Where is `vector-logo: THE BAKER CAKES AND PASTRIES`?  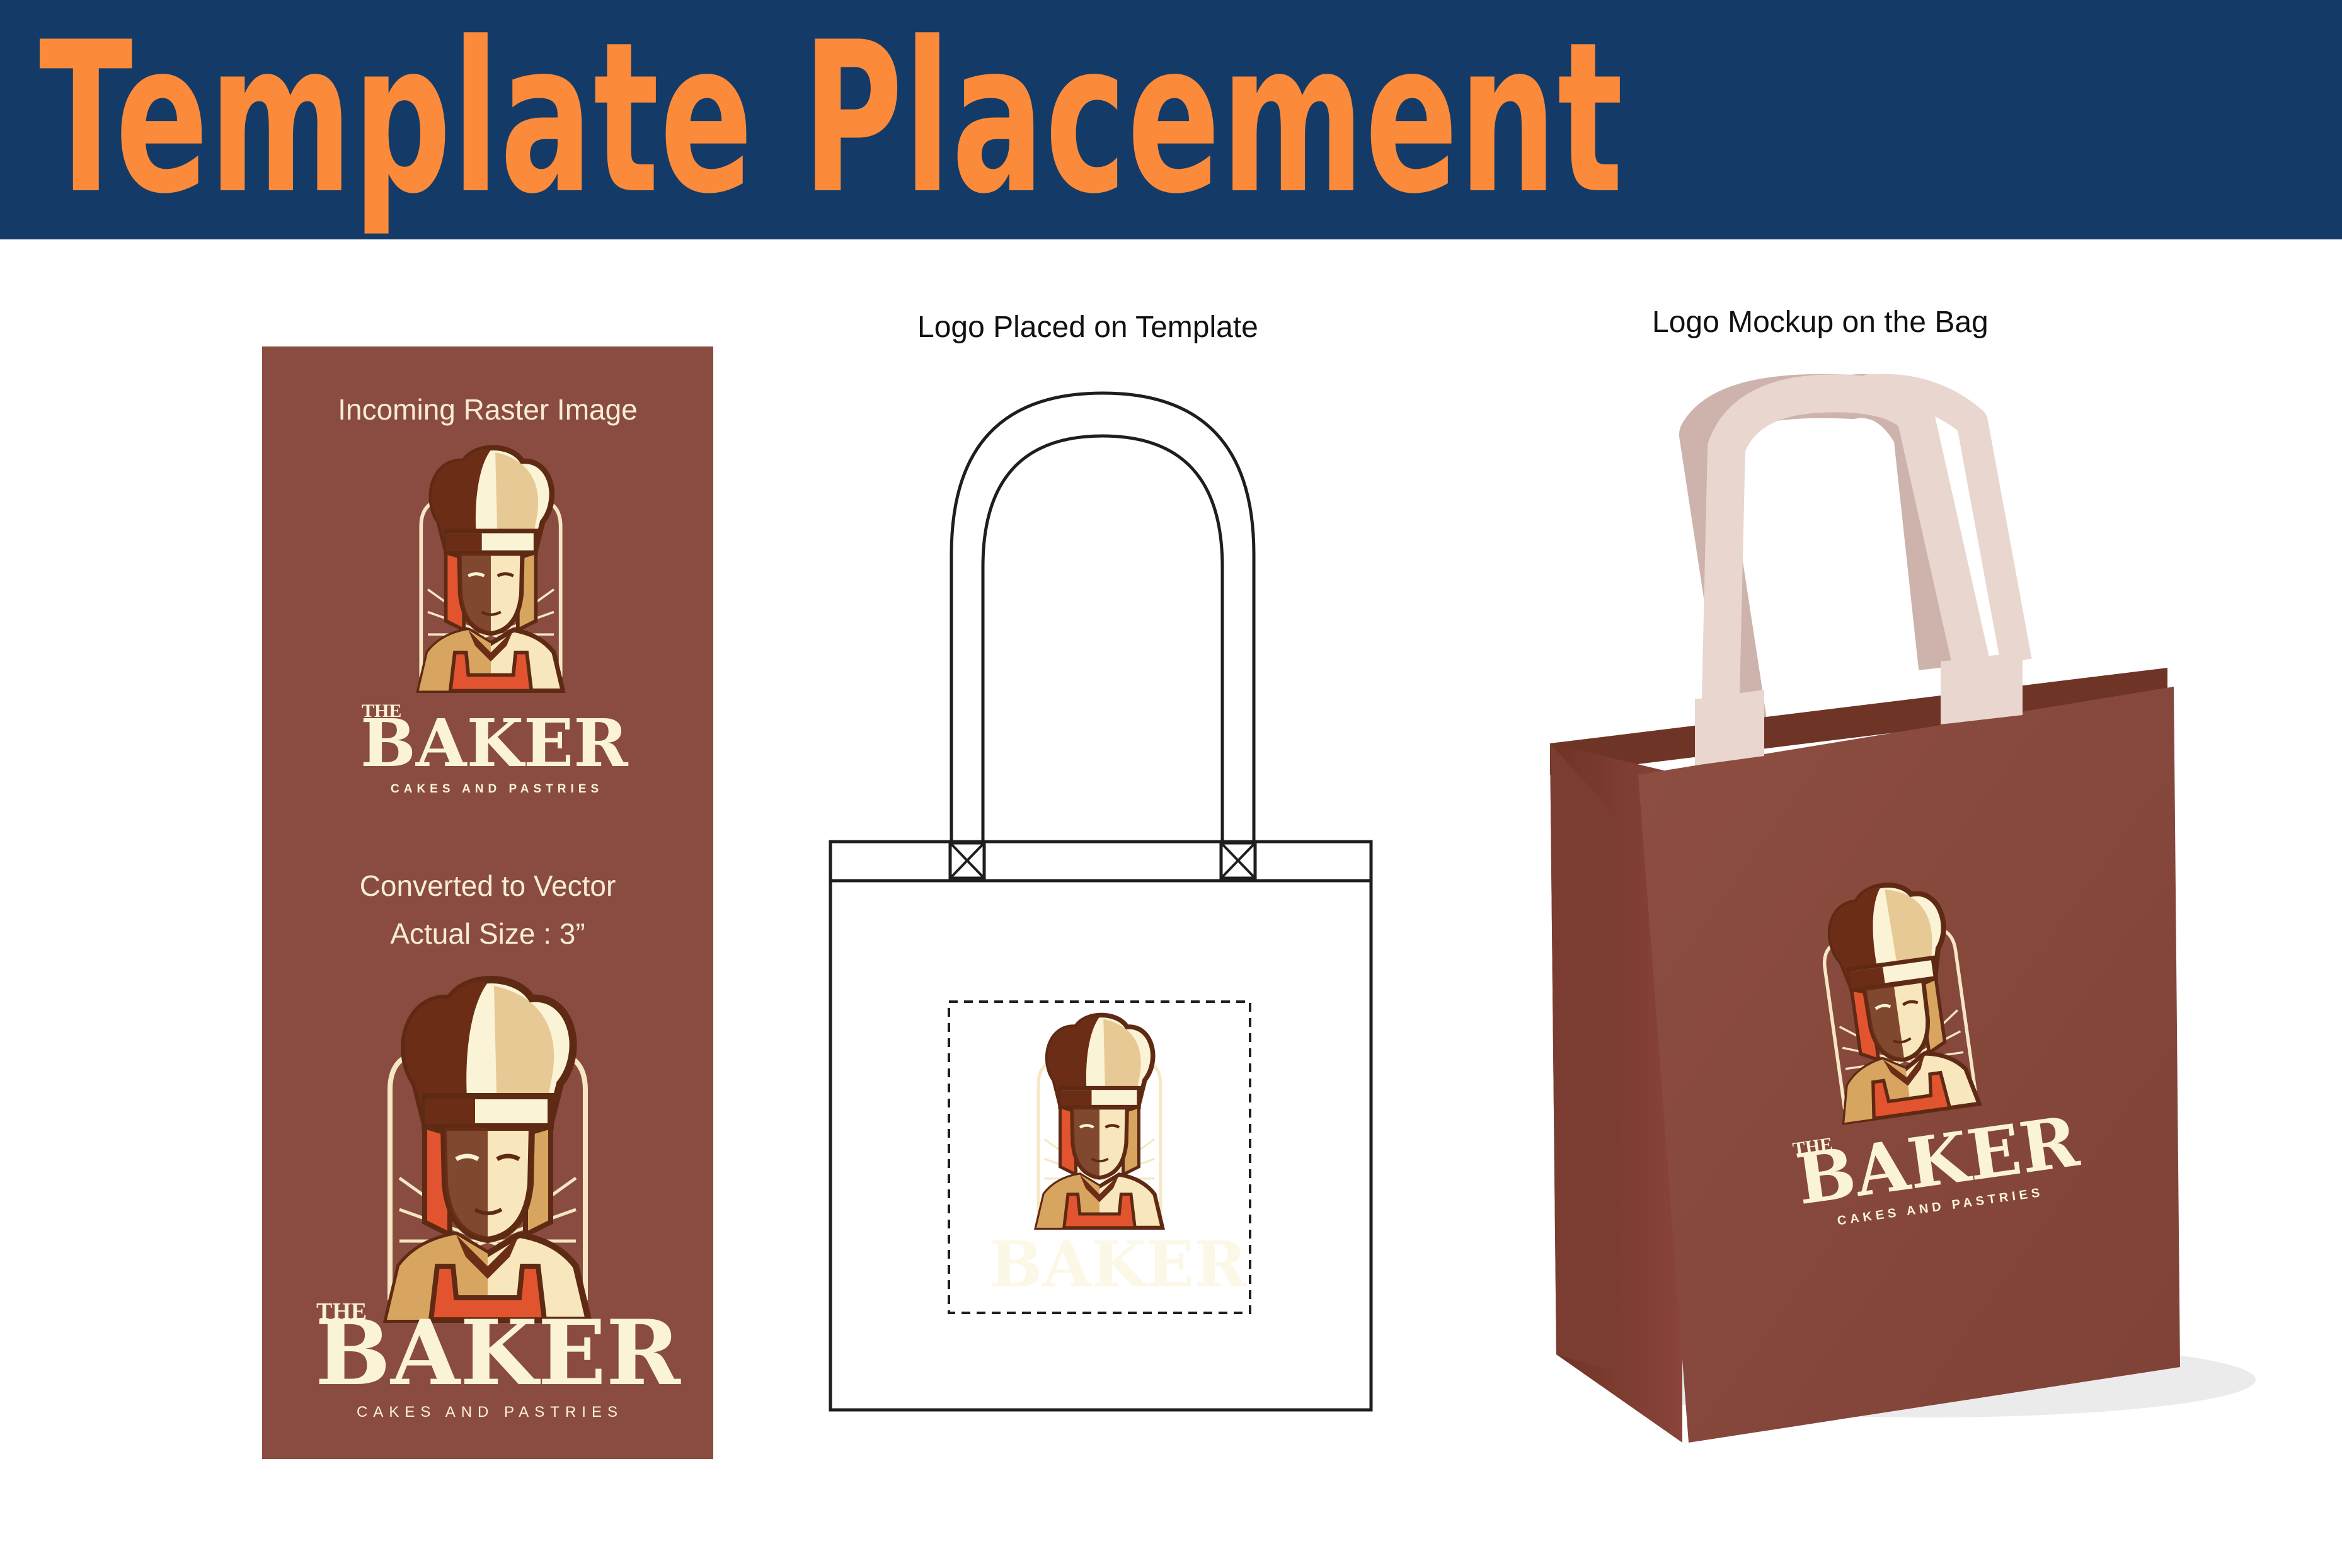 vector-logo: THE BAKER CAKES AND PASTRIES is located at coordinates (487, 1209).